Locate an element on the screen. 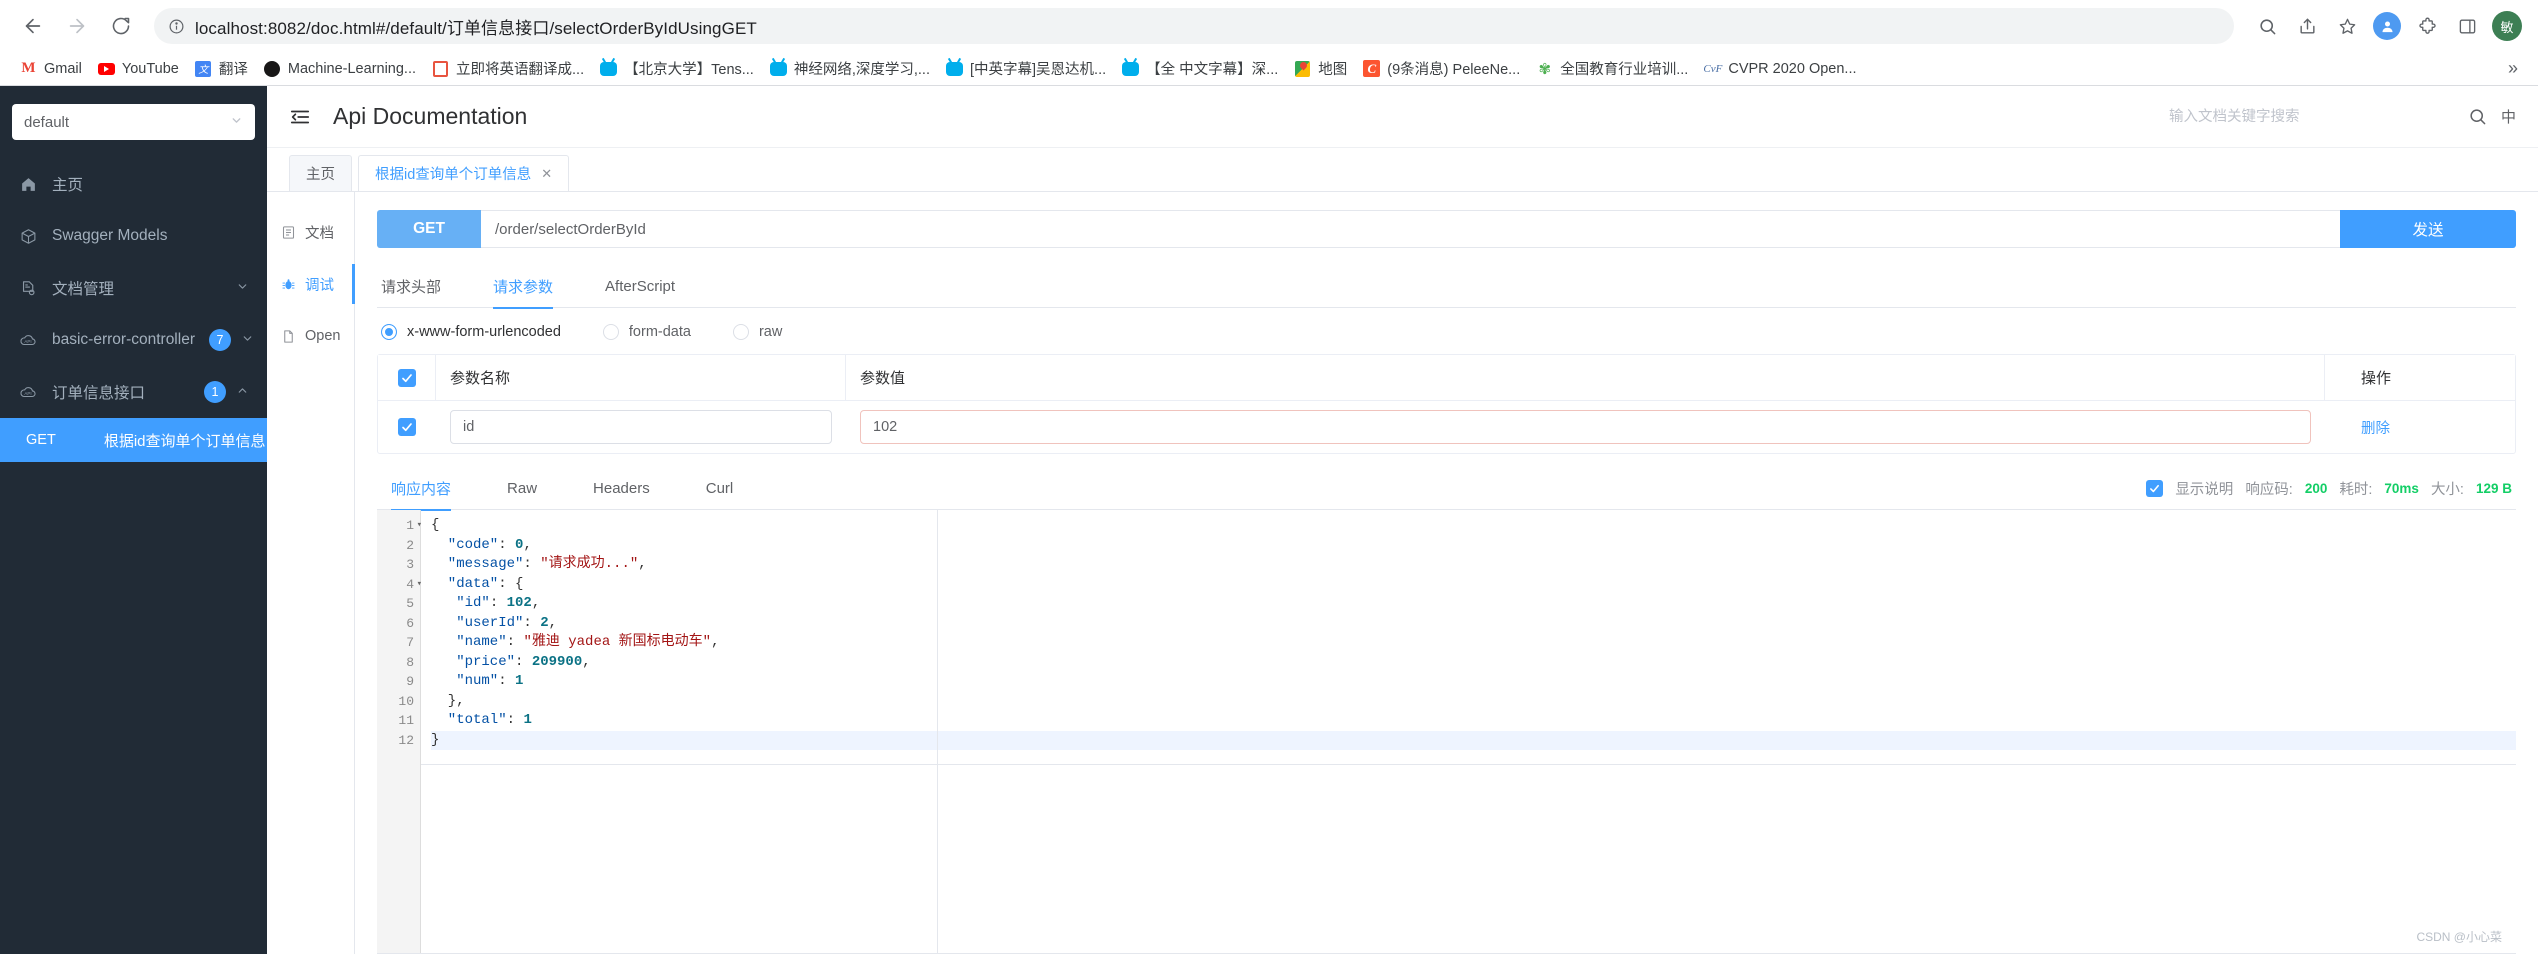 This screenshot has width=2538, height=954. forward-button is located at coordinates (77, 26).